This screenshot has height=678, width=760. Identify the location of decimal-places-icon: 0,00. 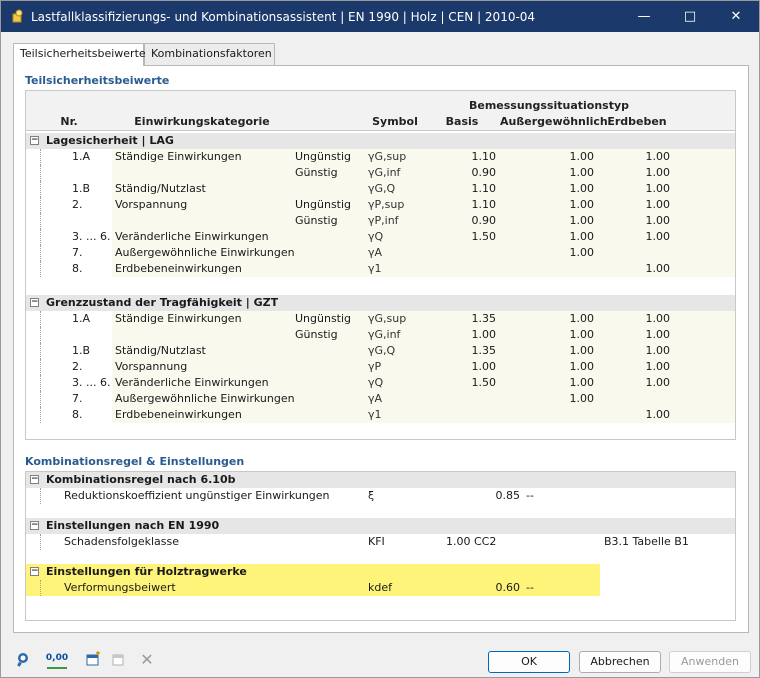
(57, 659).